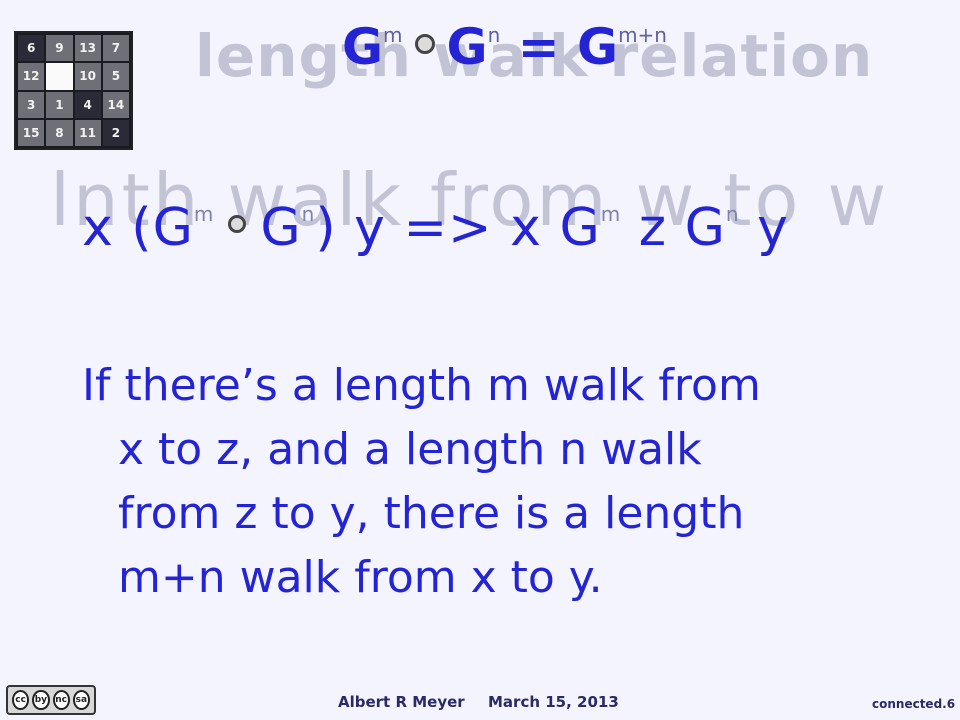 This screenshot has width=960, height=720. Describe the element at coordinates (31, 48) in the screenshot. I see `puzzle-tile: 6` at that location.